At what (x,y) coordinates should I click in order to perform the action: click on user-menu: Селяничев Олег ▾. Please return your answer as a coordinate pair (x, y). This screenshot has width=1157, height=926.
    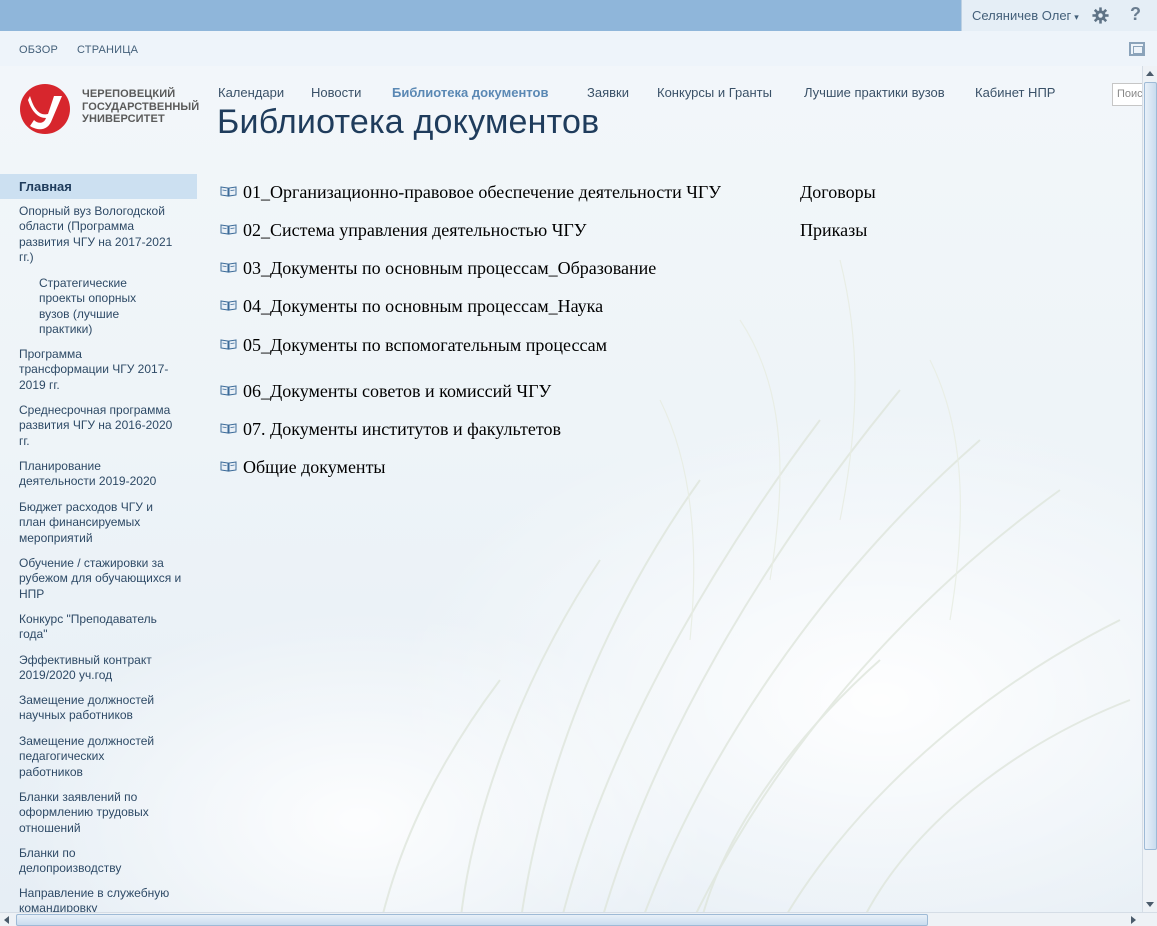
    Looking at the image, I should click on (1025, 15).